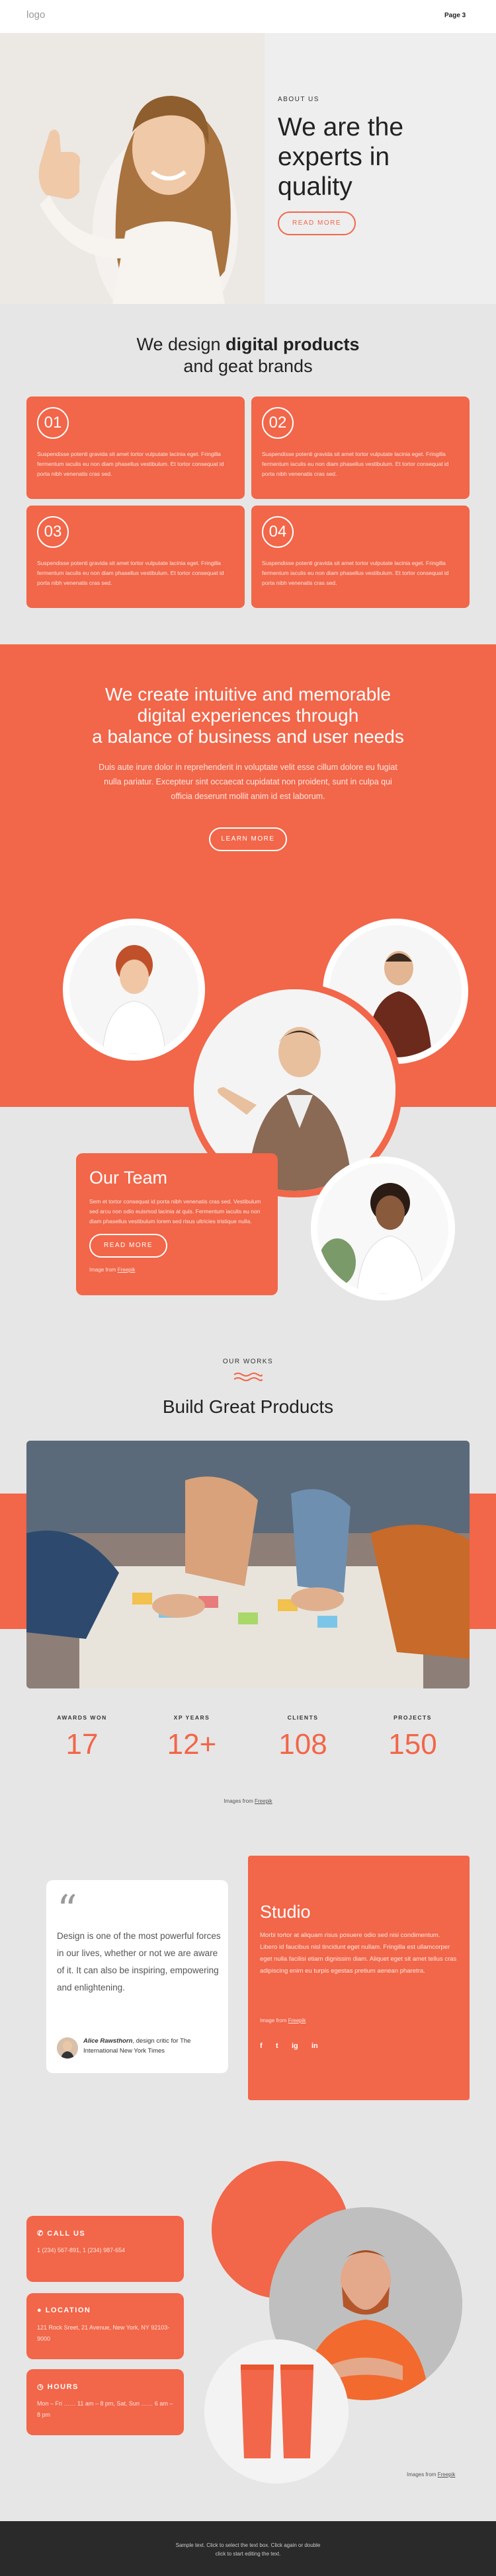 The width and height of the screenshot is (496, 2576). Describe the element at coordinates (35, 14) in the screenshot. I see `logo: logo` at that location.